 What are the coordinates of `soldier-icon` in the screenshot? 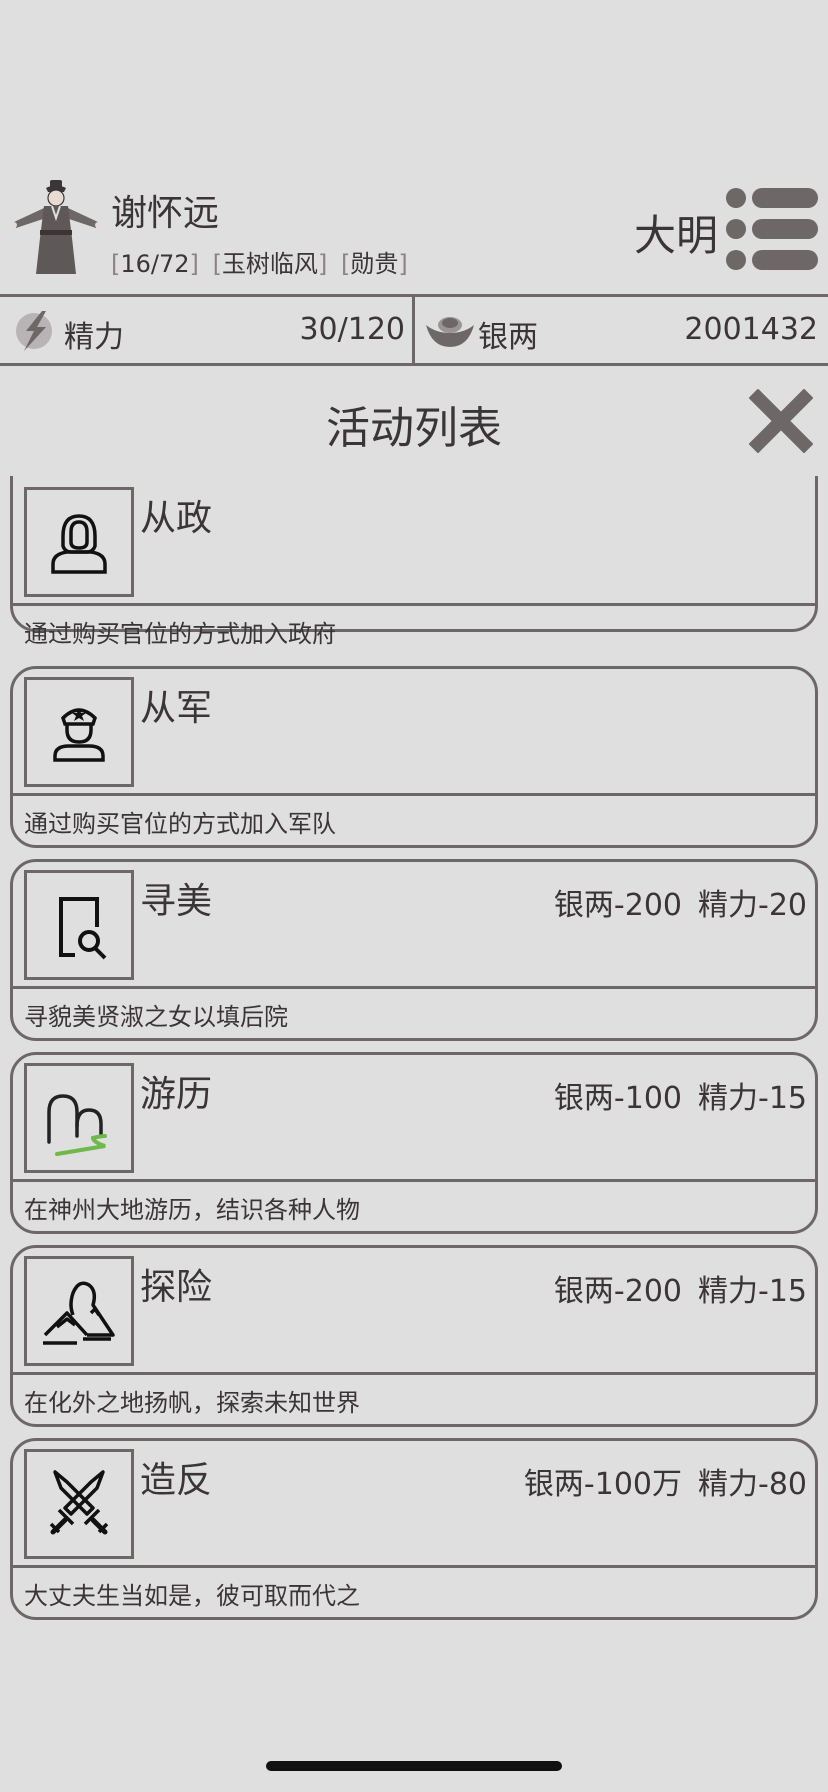 It's located at (79, 735).